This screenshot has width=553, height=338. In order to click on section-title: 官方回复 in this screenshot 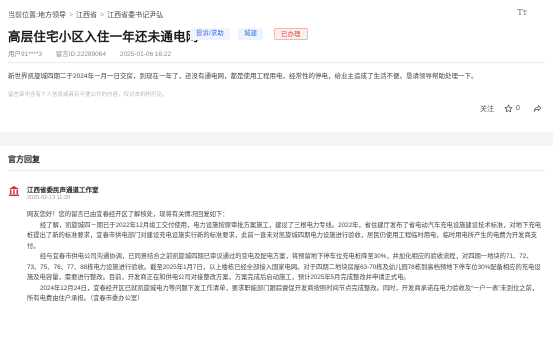, I will do `click(24, 159)`.